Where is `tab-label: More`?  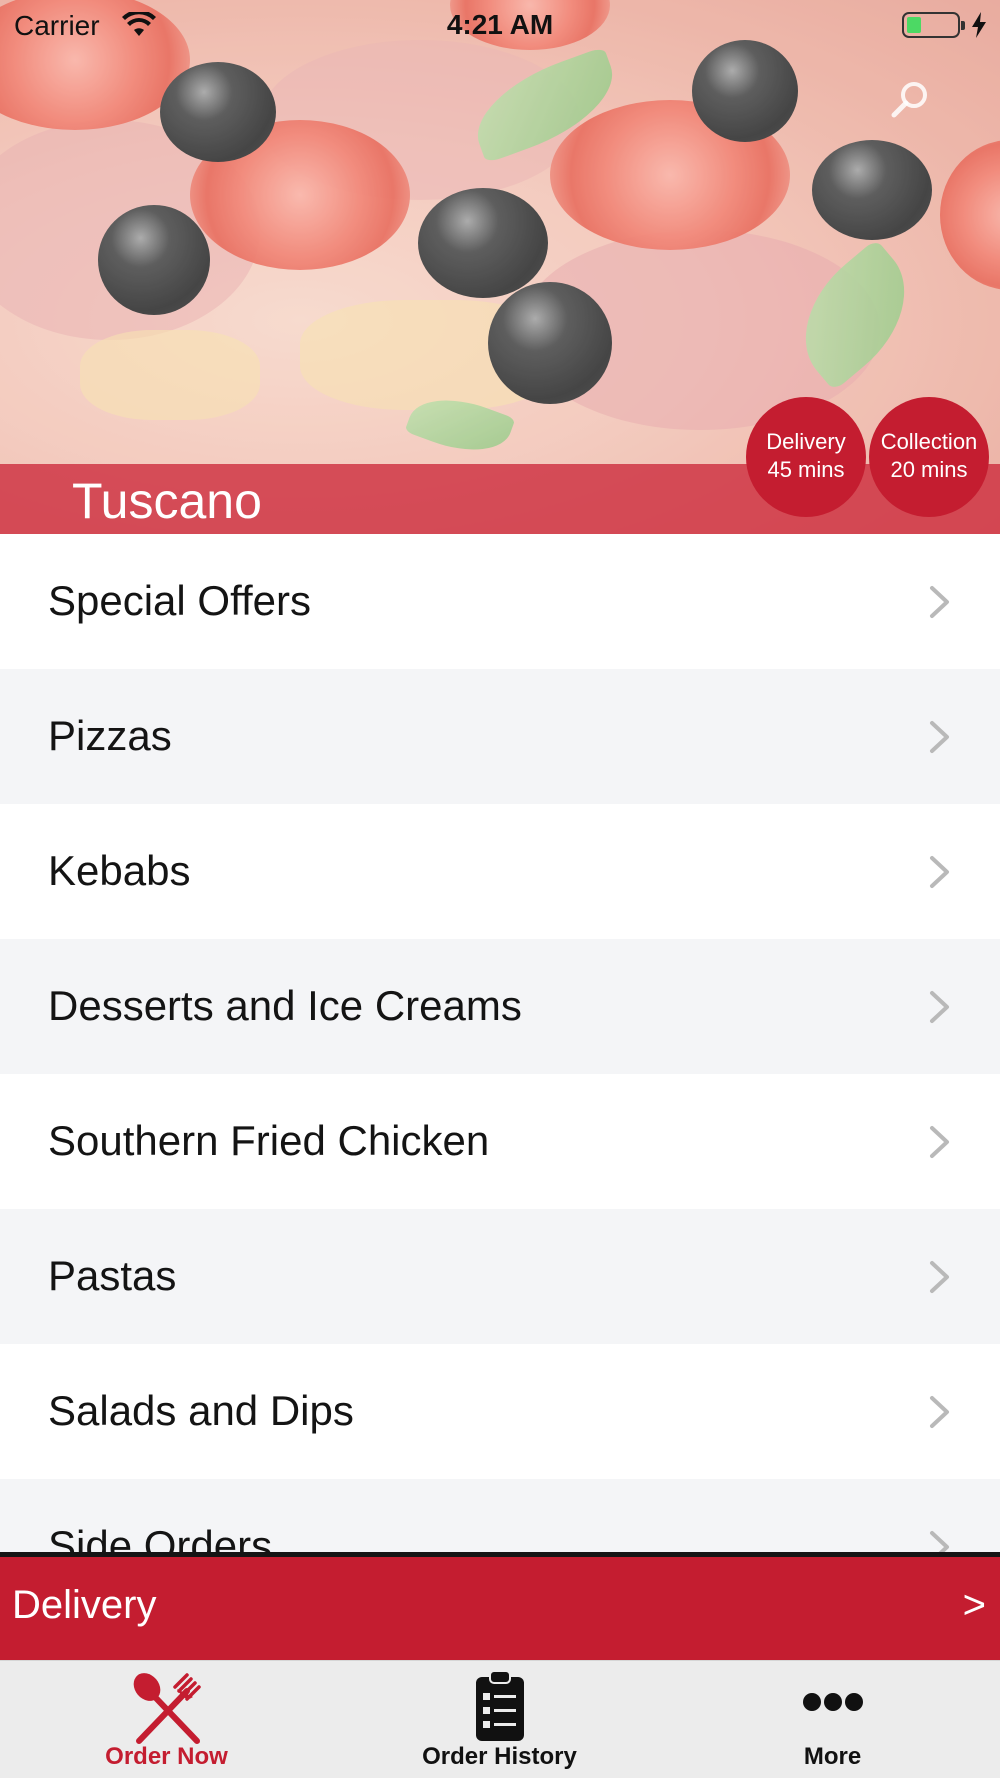
tab-label: More is located at coordinates (832, 1756).